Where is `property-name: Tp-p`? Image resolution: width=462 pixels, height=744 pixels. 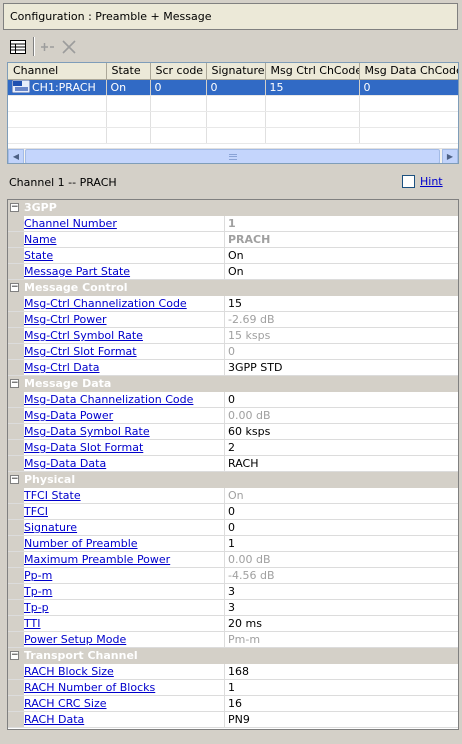
property-name: Tp-p is located at coordinates (124, 607).